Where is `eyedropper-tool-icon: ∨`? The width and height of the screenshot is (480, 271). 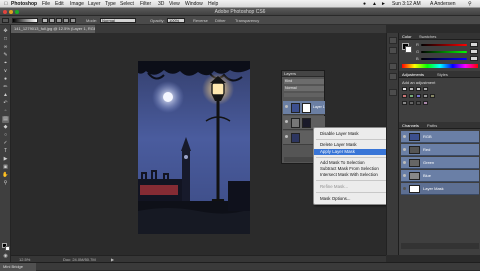
eyedropper-tool-icon: ∨ is located at coordinates (5, 71).